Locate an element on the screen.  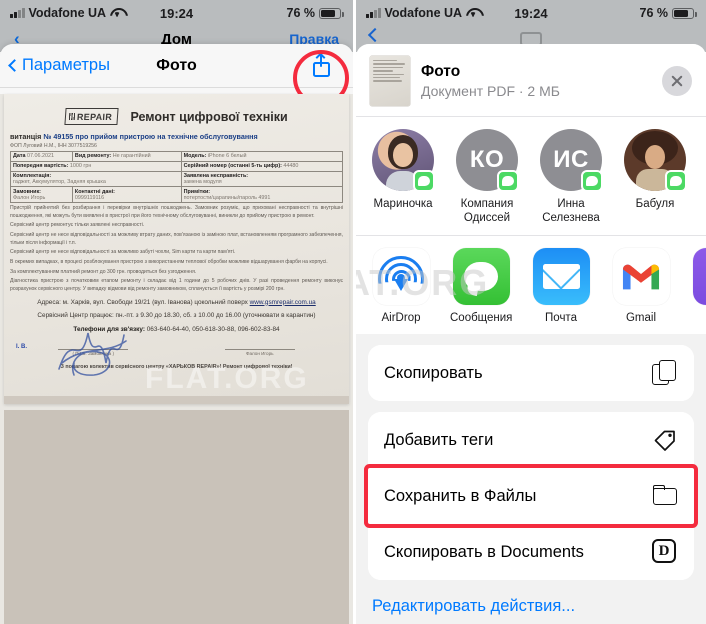
app-item-gmail: Gmail is located at coordinates (641, 286).